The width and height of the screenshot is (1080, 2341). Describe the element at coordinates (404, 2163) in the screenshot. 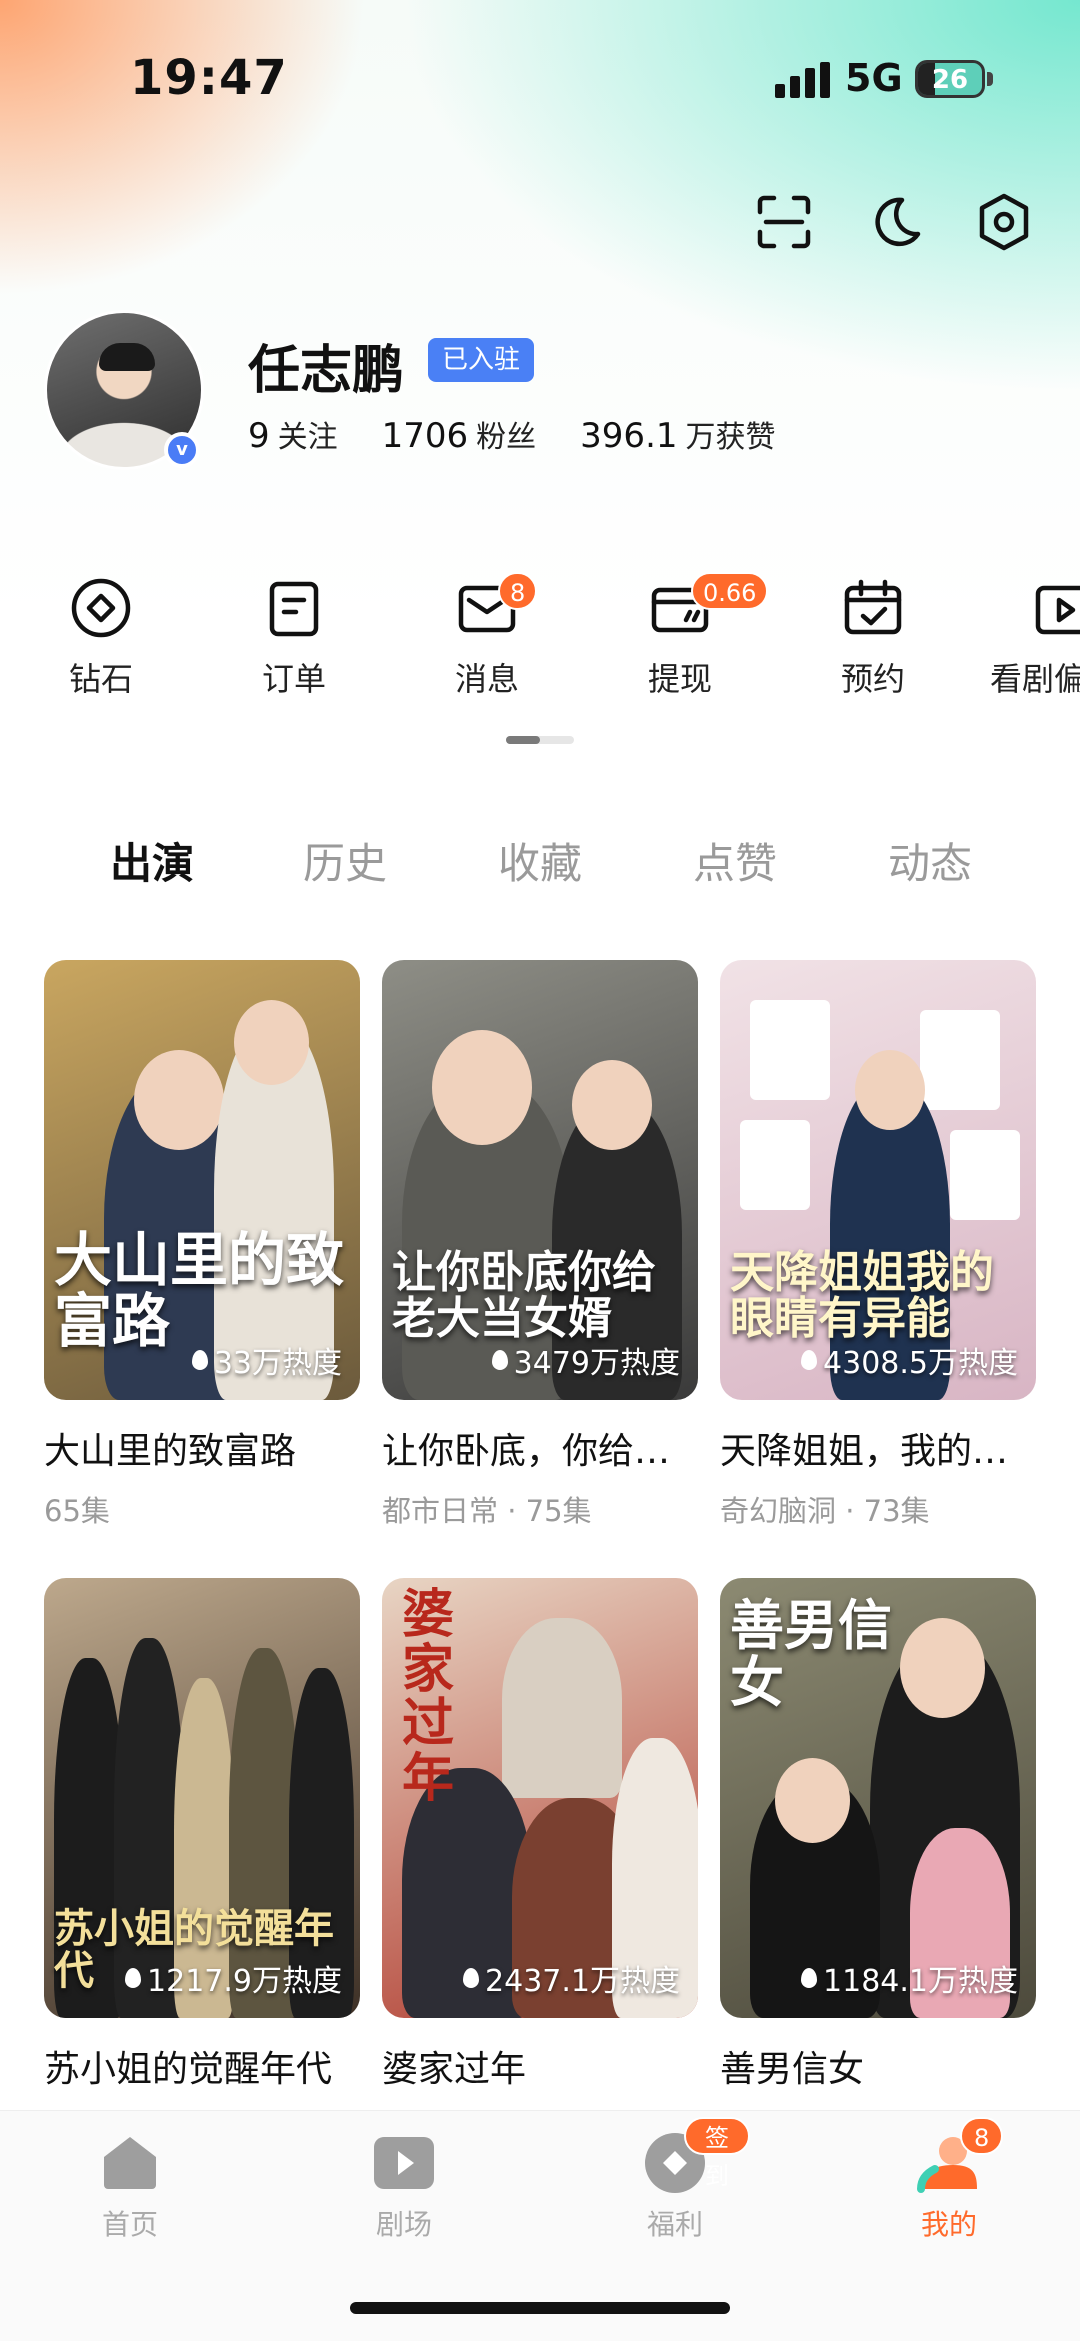

I see `theater-icon` at that location.